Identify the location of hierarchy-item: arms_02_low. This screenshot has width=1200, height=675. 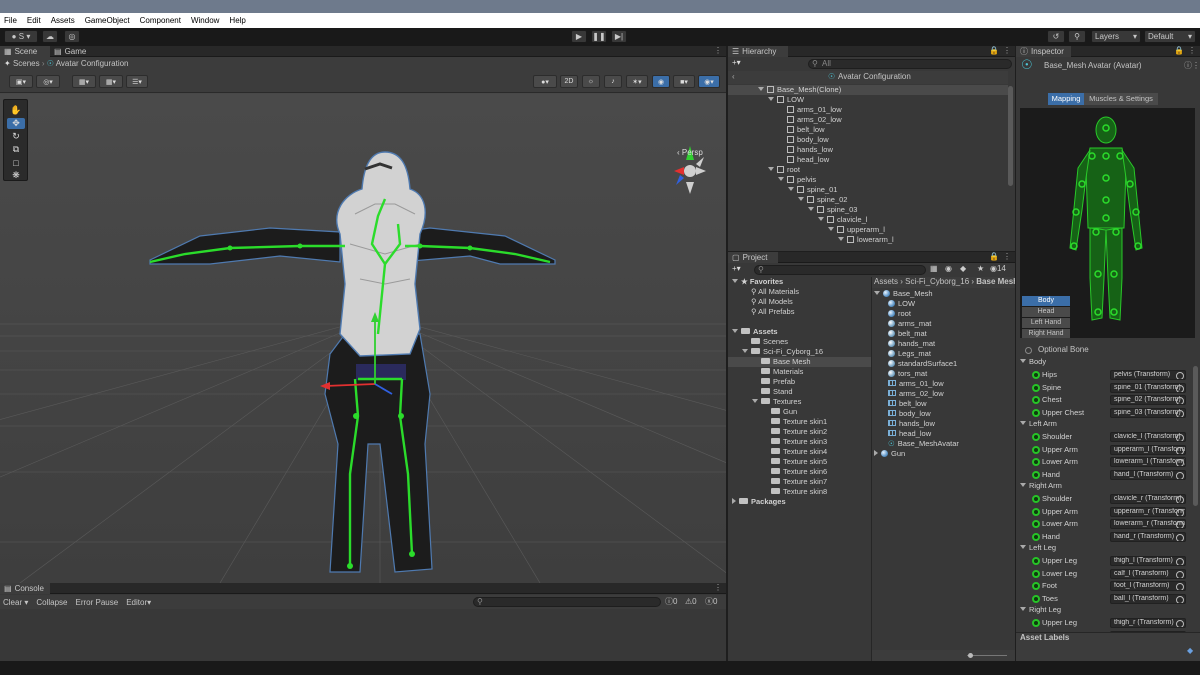
(868, 120).